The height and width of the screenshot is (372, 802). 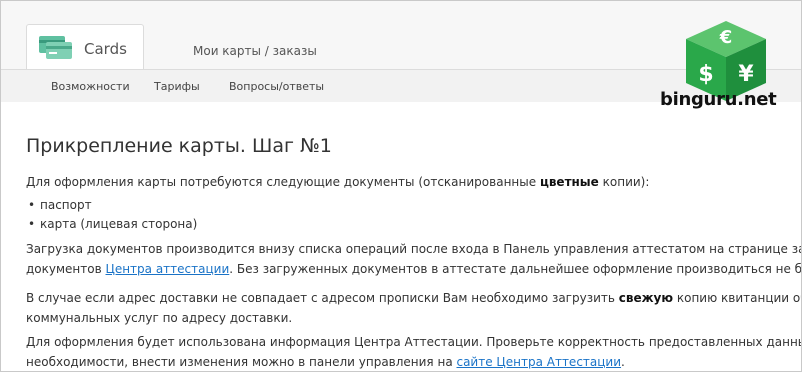 I want to click on watermark-text: binguru.net, so click(x=718, y=99).